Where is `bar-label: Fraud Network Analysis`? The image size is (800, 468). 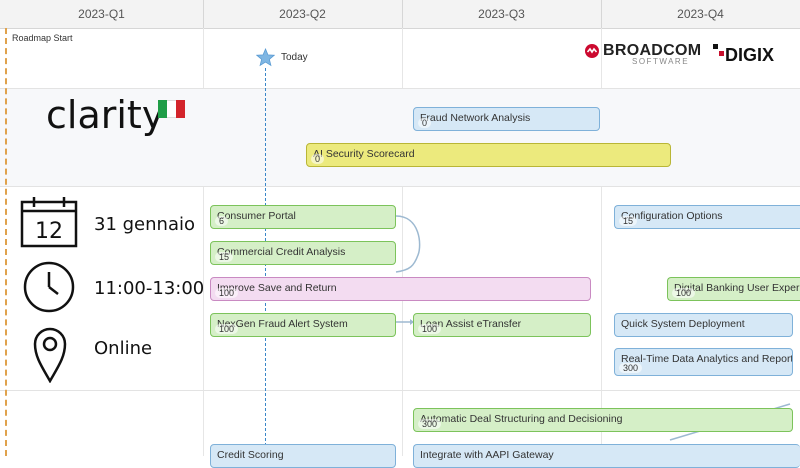 bar-label: Fraud Network Analysis is located at coordinates (475, 118).